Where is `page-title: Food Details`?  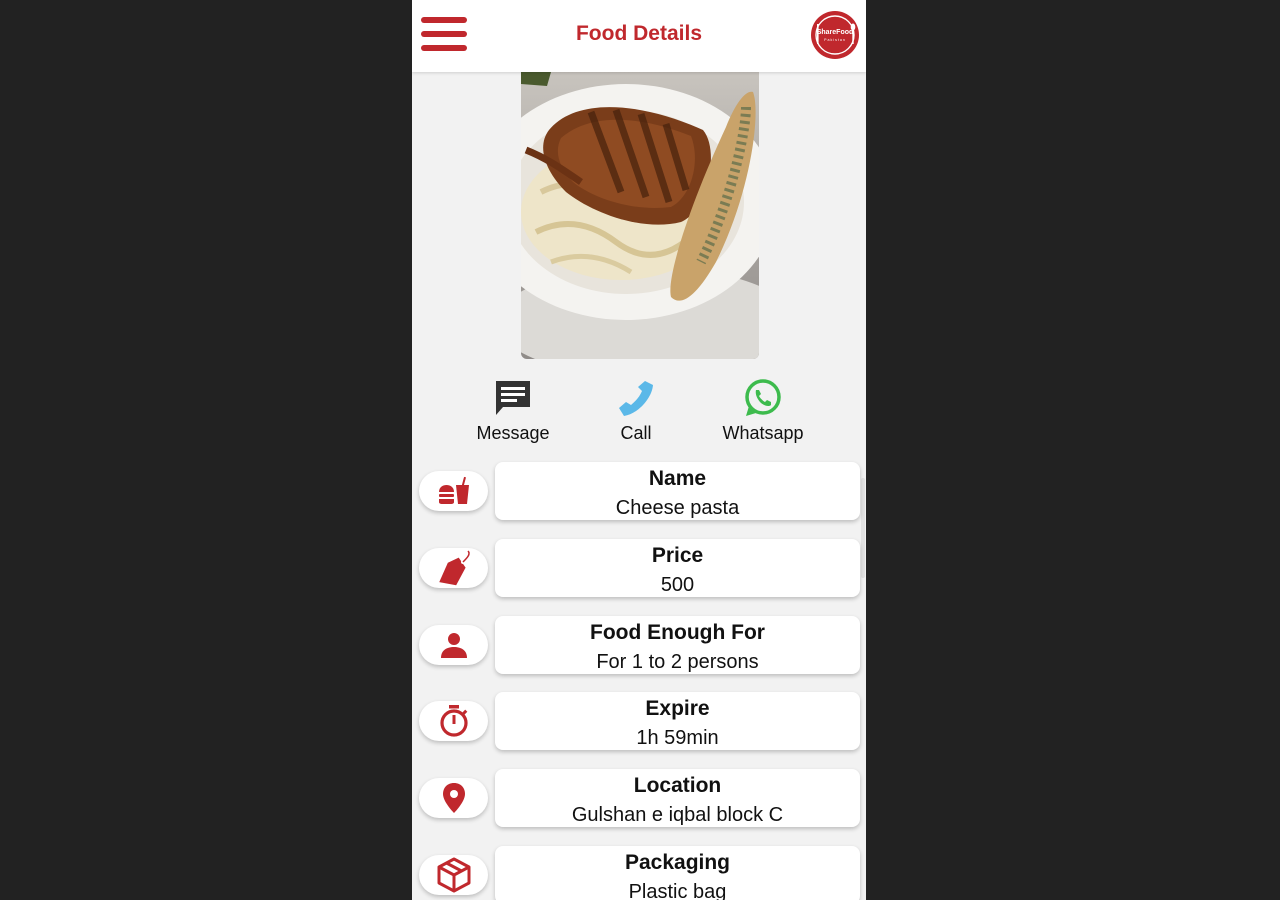 page-title: Food Details is located at coordinates (638, 33).